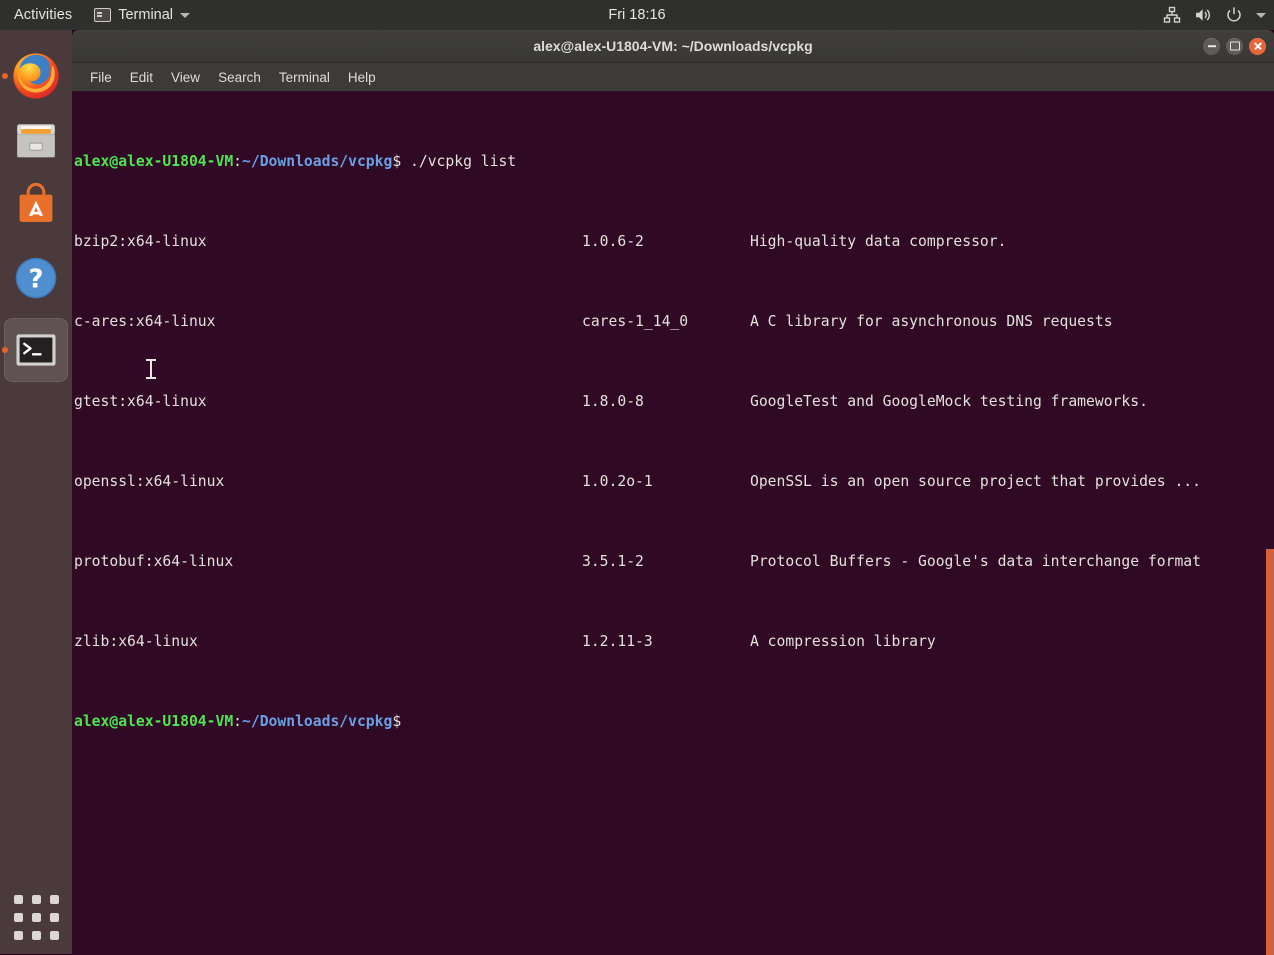  Describe the element at coordinates (101, 77) in the screenshot. I see `menu-item-file: File` at that location.